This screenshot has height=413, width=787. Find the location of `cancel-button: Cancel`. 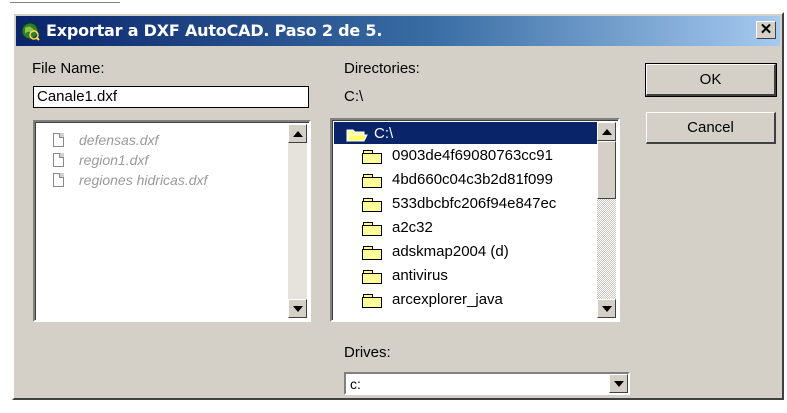

cancel-button: Cancel is located at coordinates (711, 128).